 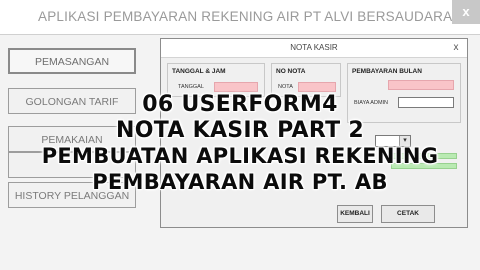 I want to click on overlay-title-line-2: NOTA KASIR PART 2, so click(x=240, y=130).